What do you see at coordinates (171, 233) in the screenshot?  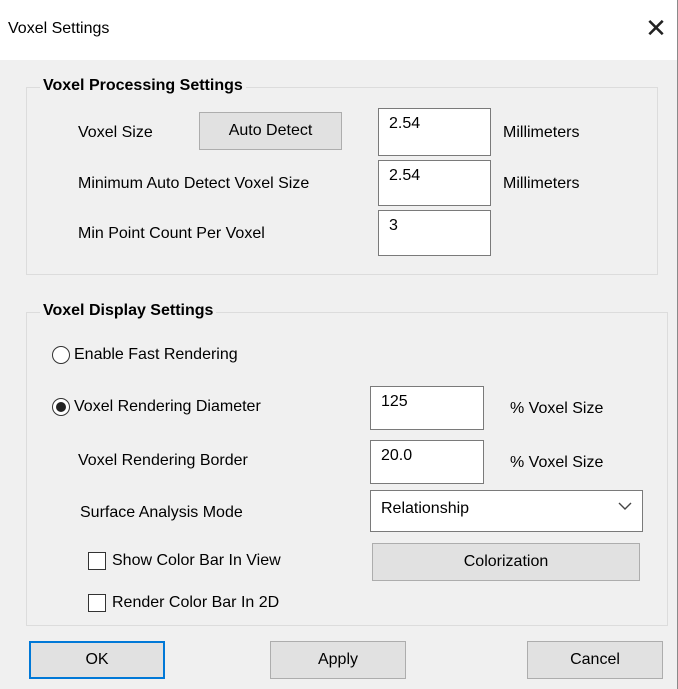 I see `min-point-count-label: Min Point Count Per Voxel` at bounding box center [171, 233].